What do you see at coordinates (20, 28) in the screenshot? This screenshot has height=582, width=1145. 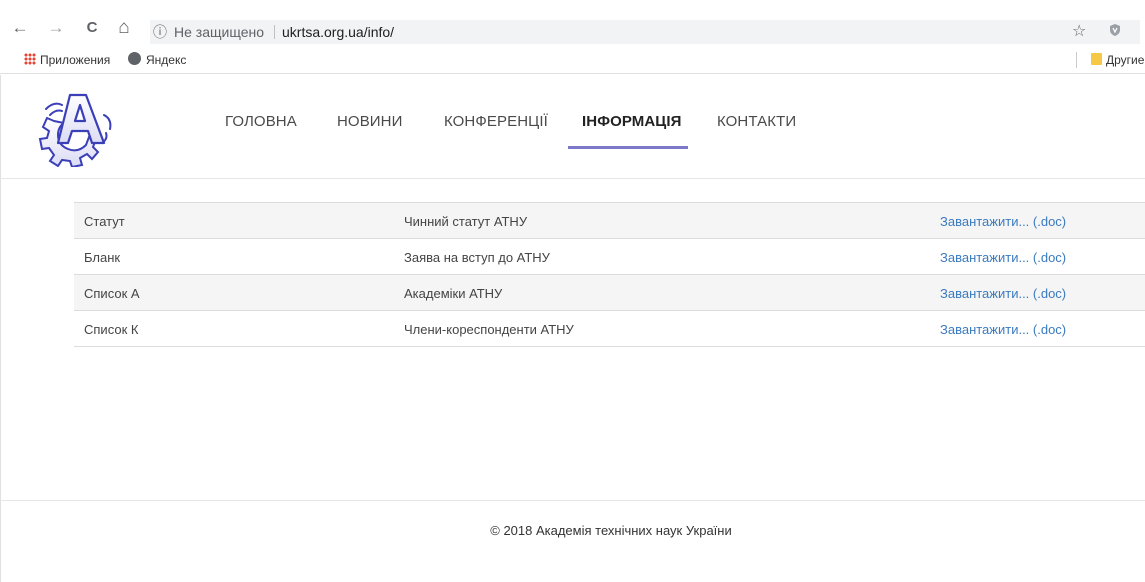 I see `back-arrow-icon: ←` at bounding box center [20, 28].